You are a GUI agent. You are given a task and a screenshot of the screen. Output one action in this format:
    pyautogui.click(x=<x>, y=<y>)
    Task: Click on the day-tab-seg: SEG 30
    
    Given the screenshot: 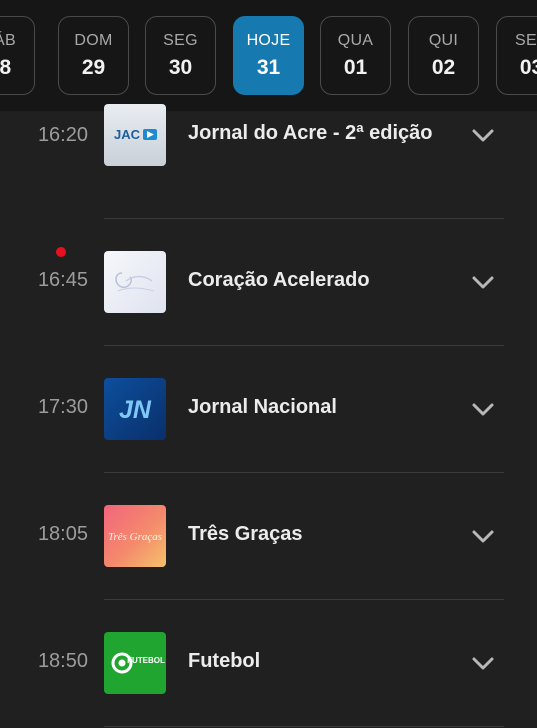 What is the action you would take?
    pyautogui.click(x=180, y=55)
    